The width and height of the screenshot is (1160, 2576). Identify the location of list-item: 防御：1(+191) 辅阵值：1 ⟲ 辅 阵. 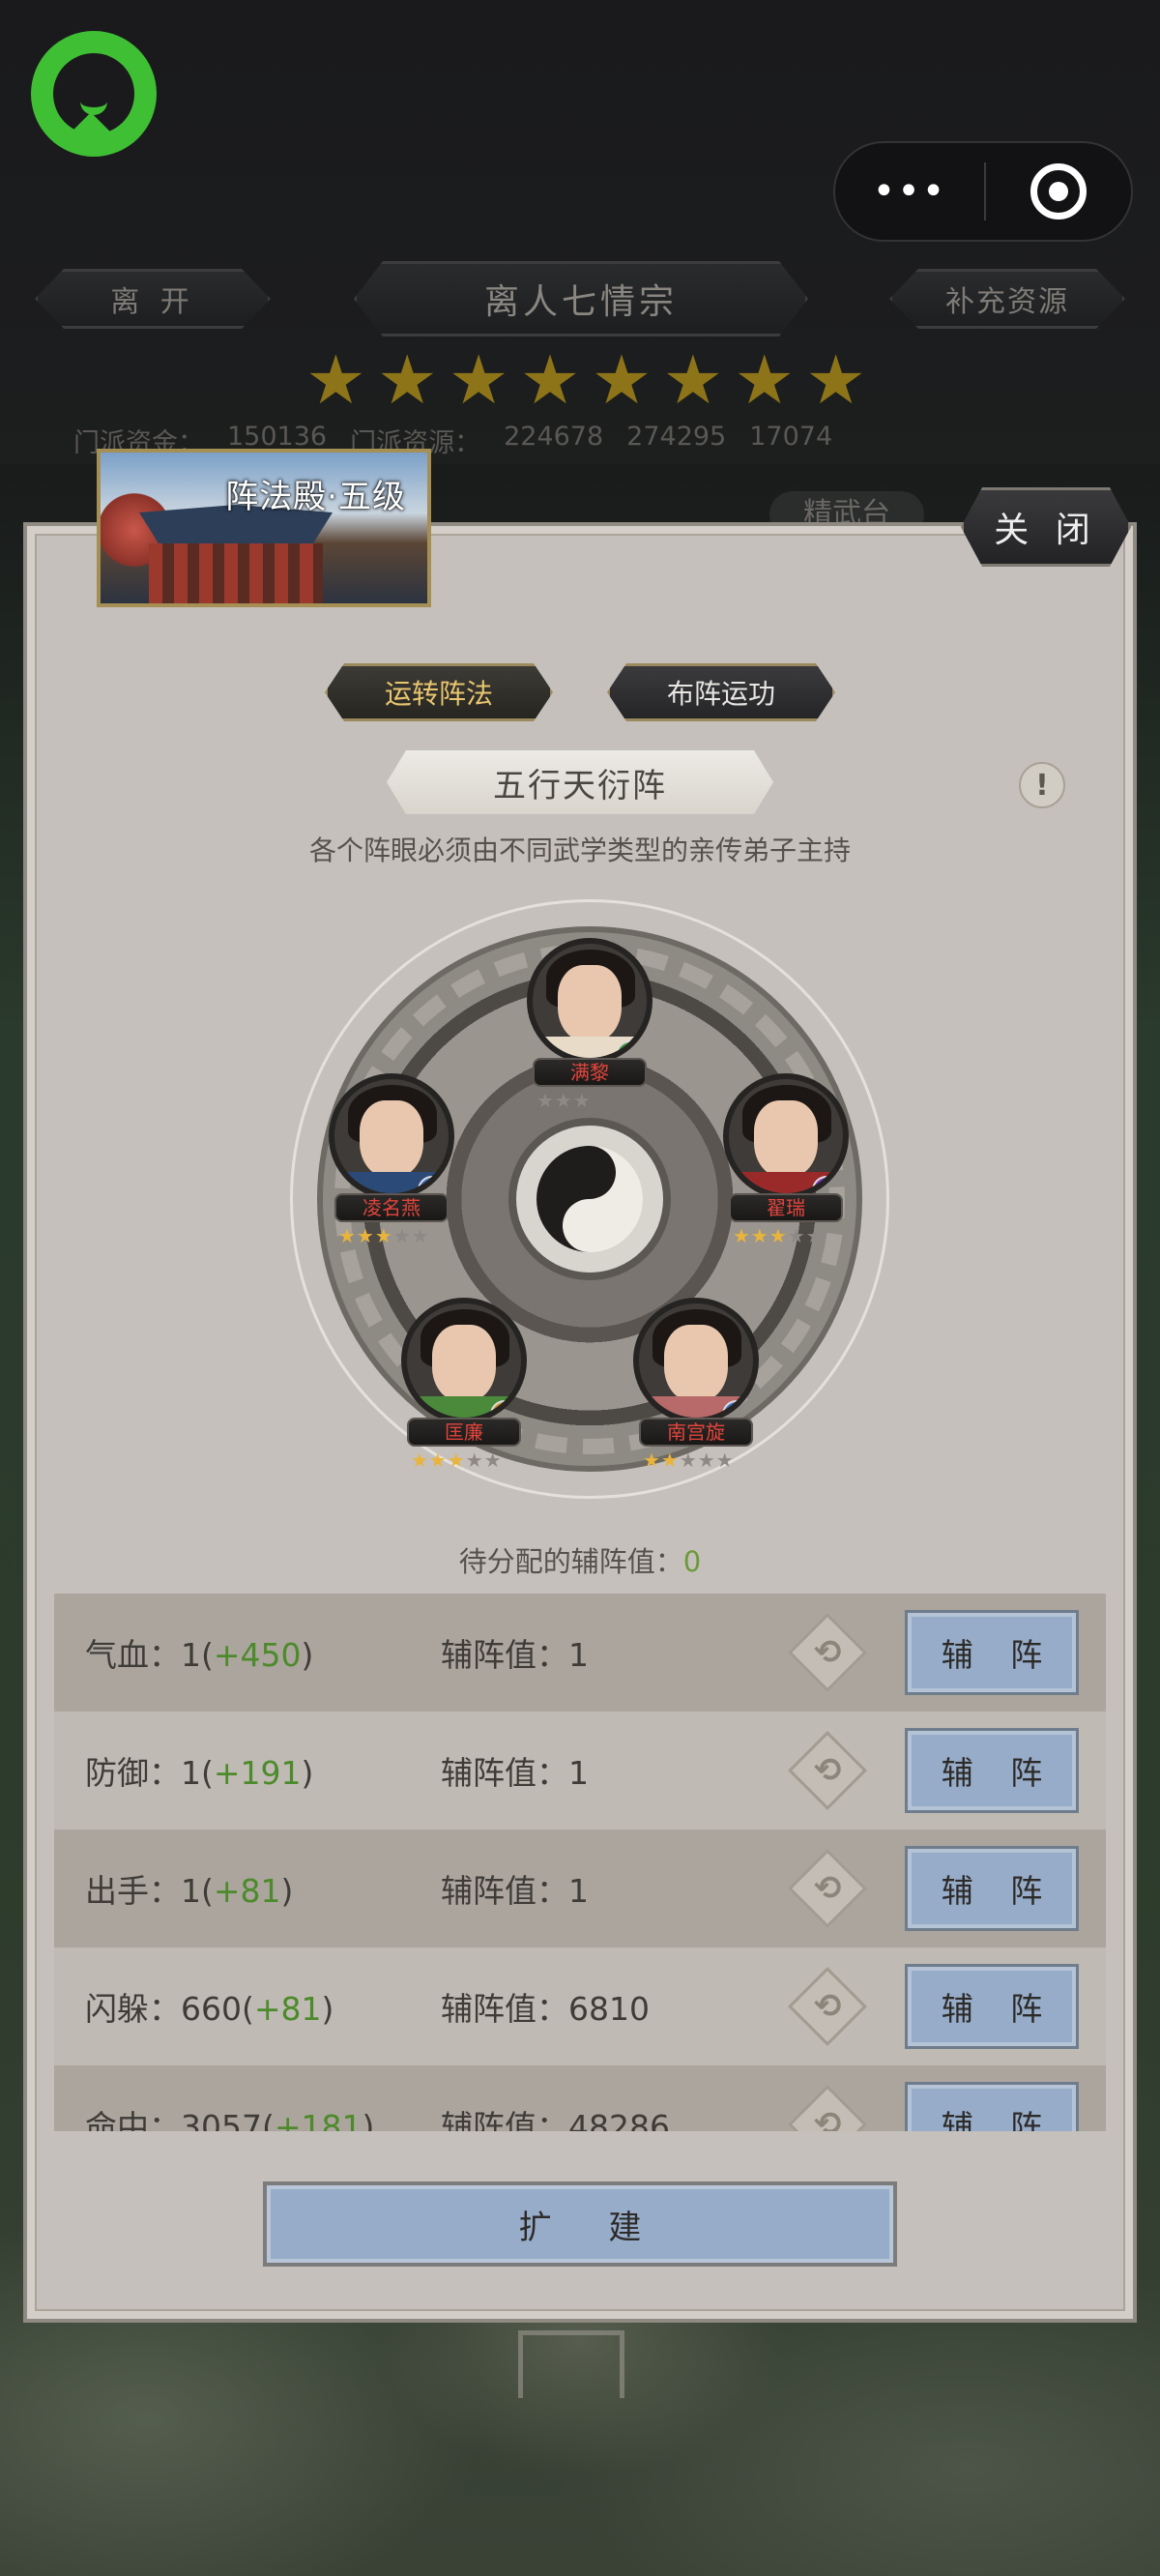
(580, 1771).